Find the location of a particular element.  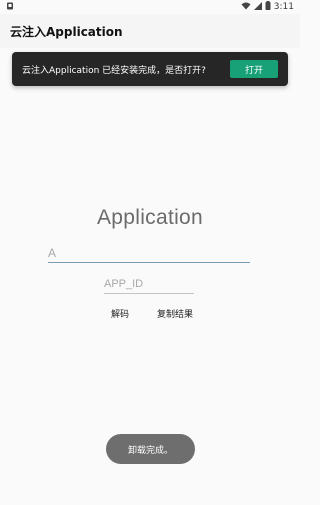

page-title: Application is located at coordinates (150, 217).